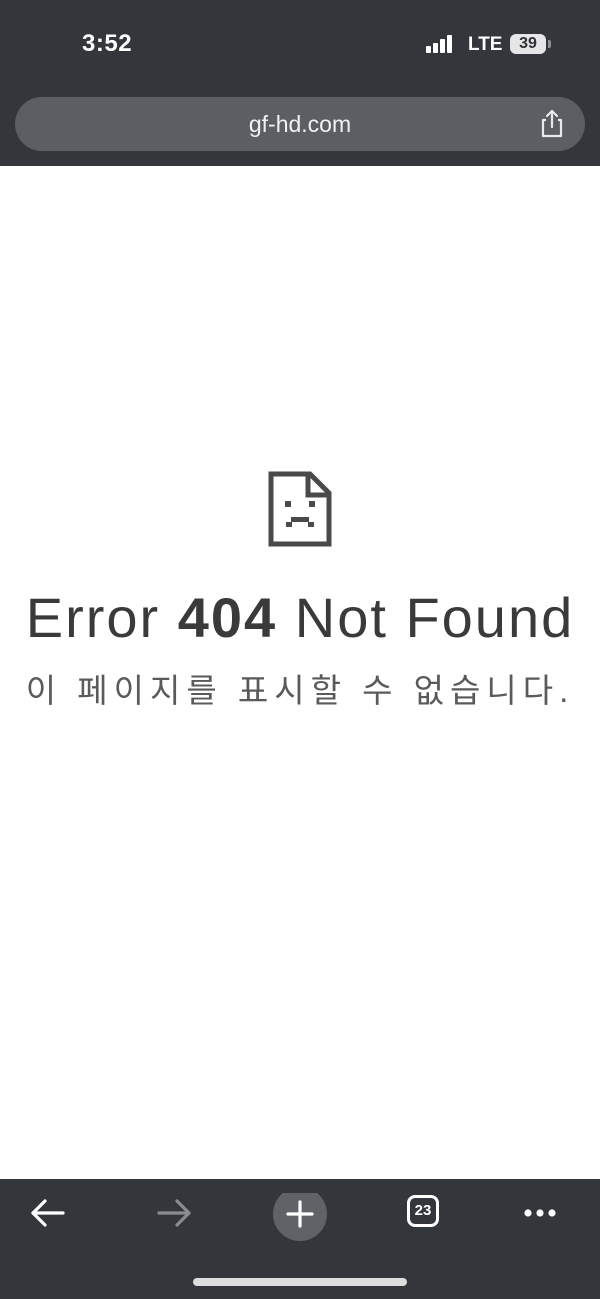 The width and height of the screenshot is (600, 1299). I want to click on signal-strength-icon, so click(442, 44).